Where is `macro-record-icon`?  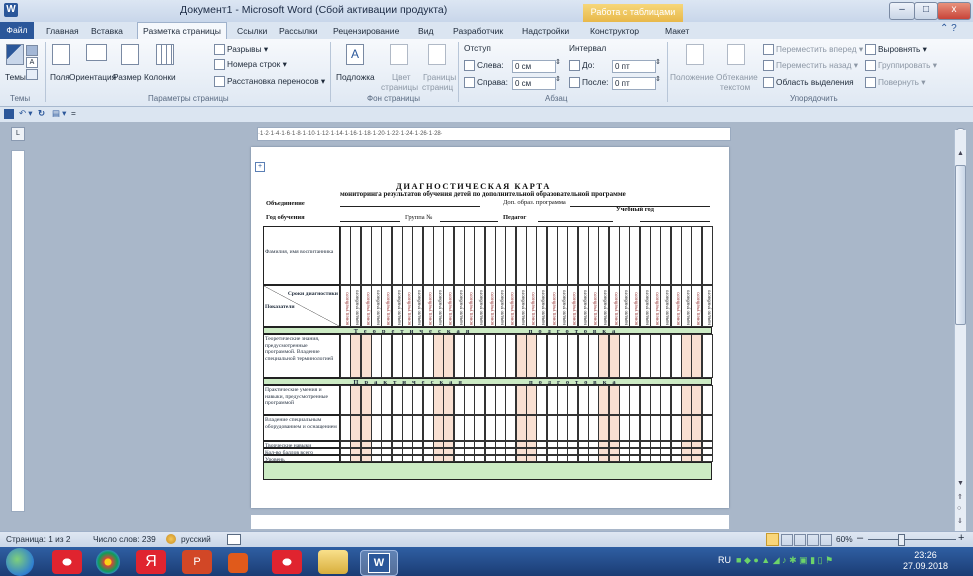
macro-record-icon is located at coordinates (234, 539).